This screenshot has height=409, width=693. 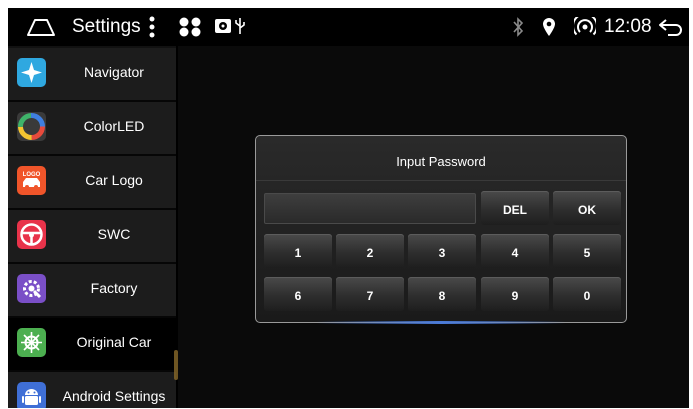 I want to click on sidebar-item-label: Factory, so click(x=114, y=288).